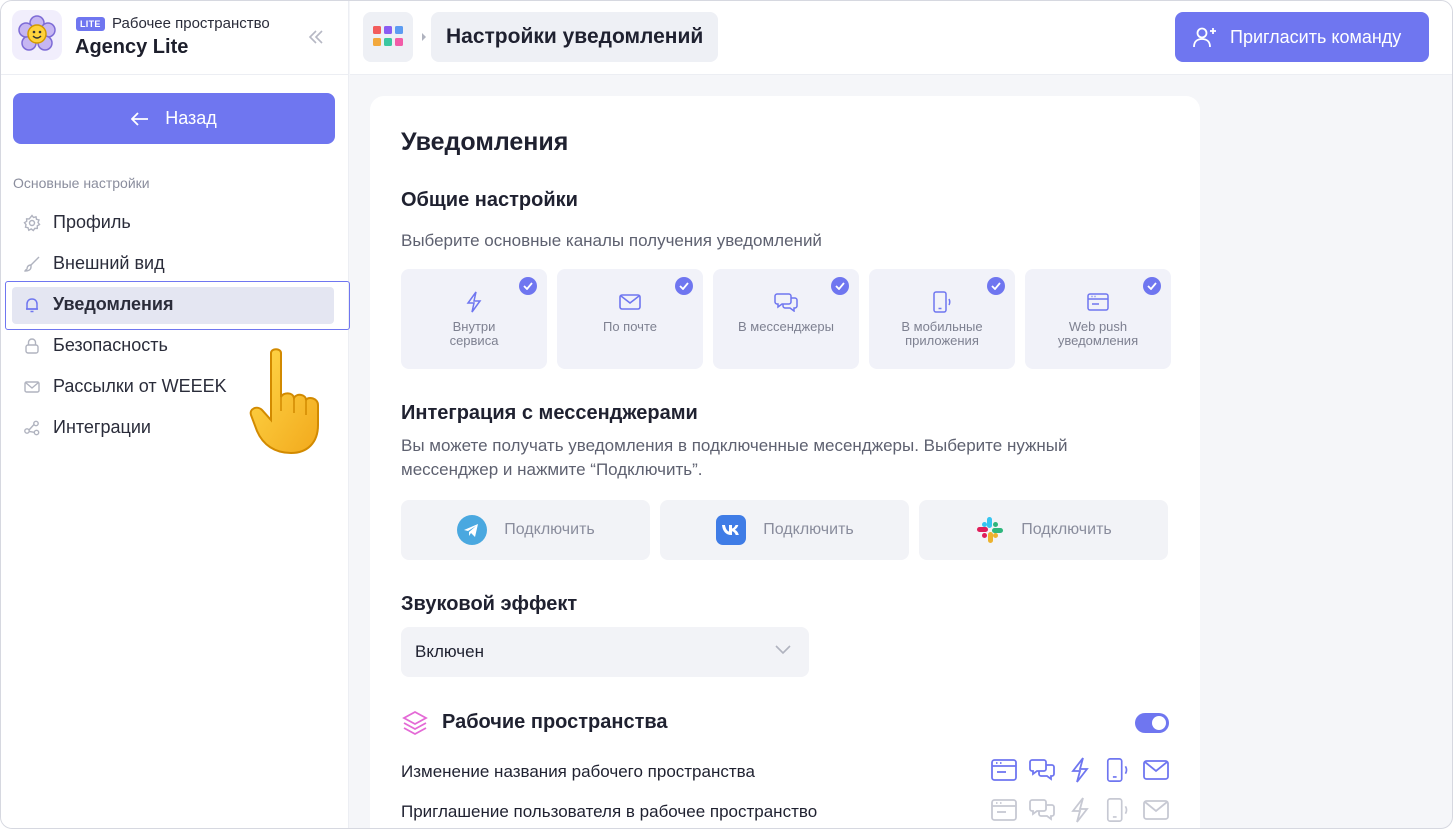 This screenshot has width=1453, height=829. Describe the element at coordinates (109, 263) in the screenshot. I see `sidebar-item-label: Внешний вид` at that location.